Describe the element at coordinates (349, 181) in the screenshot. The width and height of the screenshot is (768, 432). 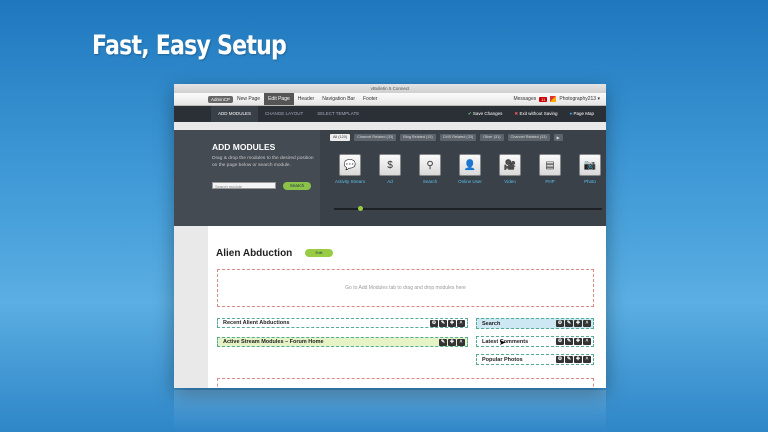
I see `module-label: Activity Stream` at that location.